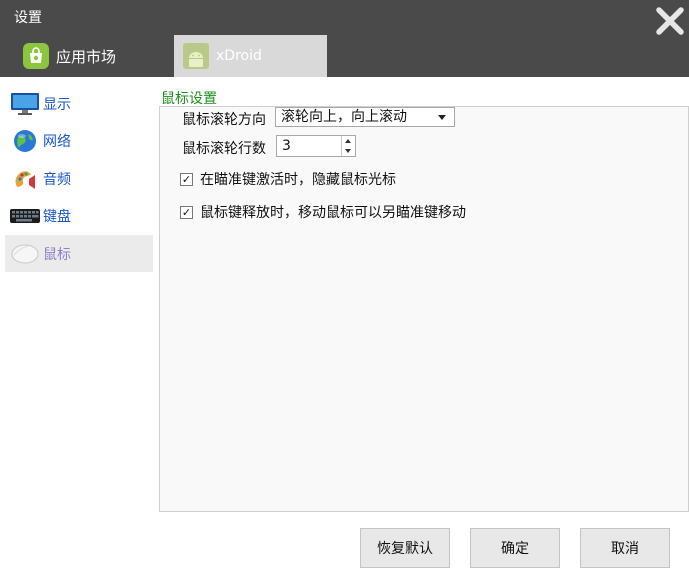 This screenshot has height=586, width=689. I want to click on tab-xdroid: xDroid, so click(250, 56).